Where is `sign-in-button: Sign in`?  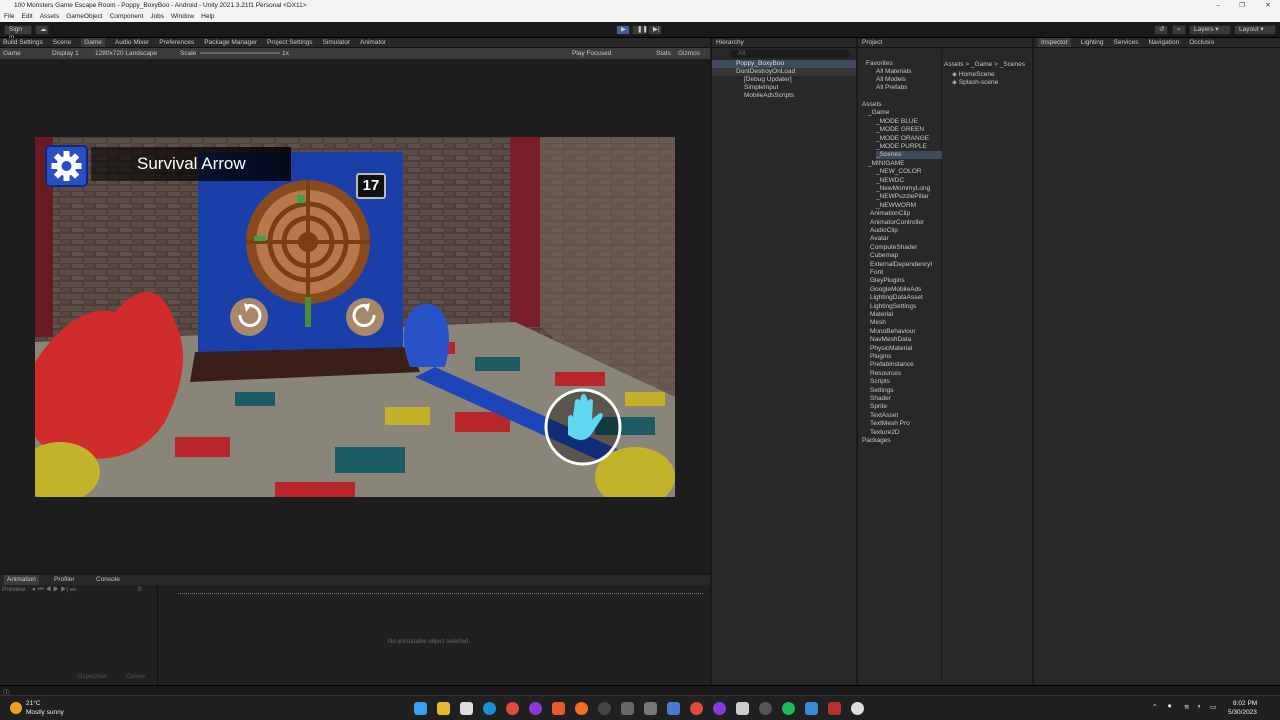 sign-in-button: Sign in is located at coordinates (18, 33).